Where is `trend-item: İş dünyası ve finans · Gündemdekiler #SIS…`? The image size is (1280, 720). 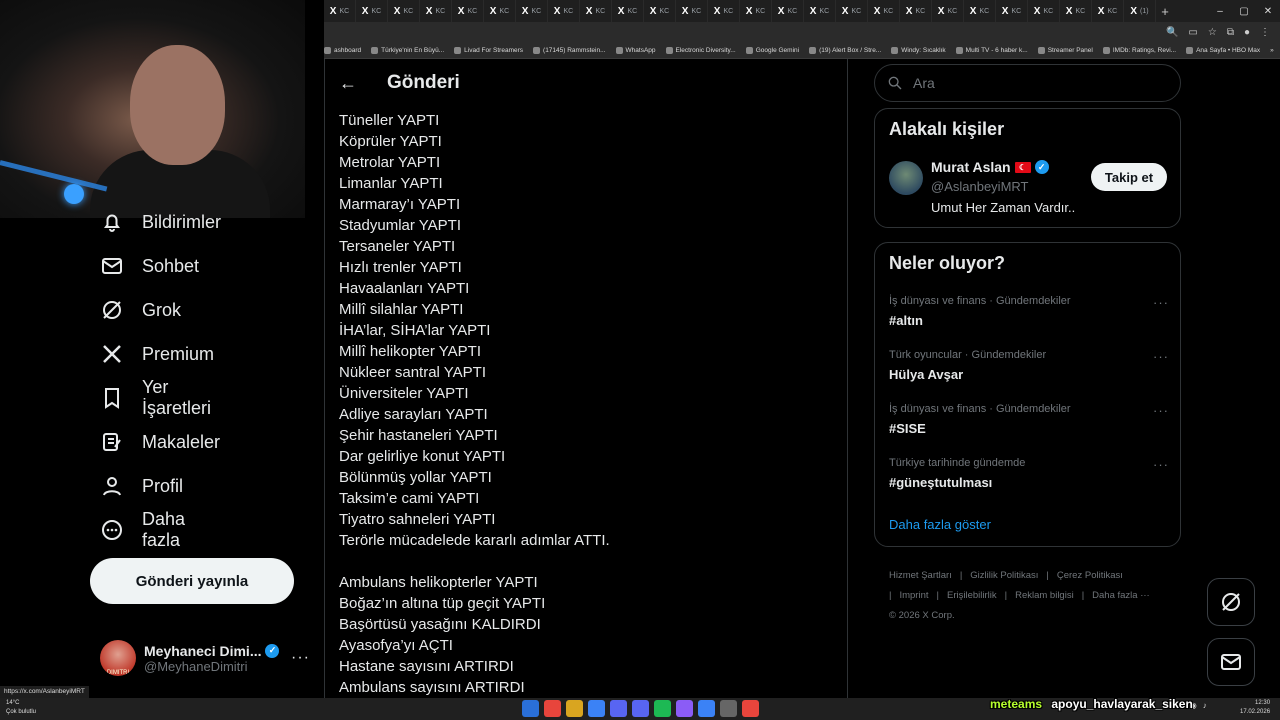
trend-item: İş dünyası ve finans · Gündemdekiler #SIS… is located at coordinates (1029, 423).